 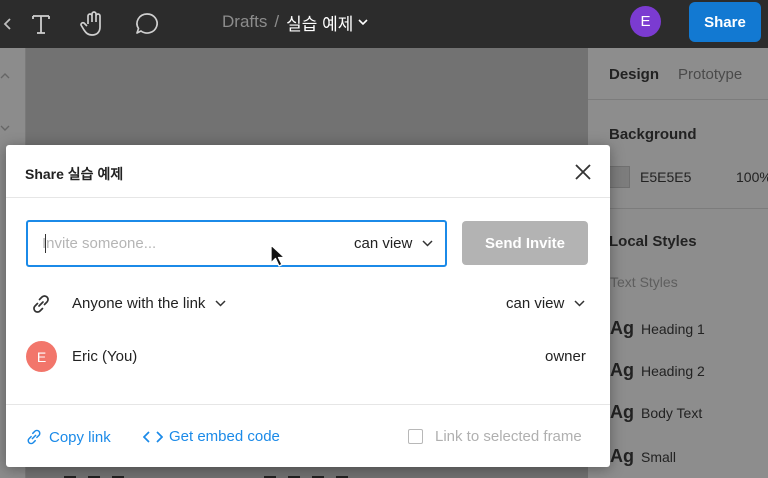 What do you see at coordinates (5, 76) in the screenshot?
I see `chevron-up-icon` at bounding box center [5, 76].